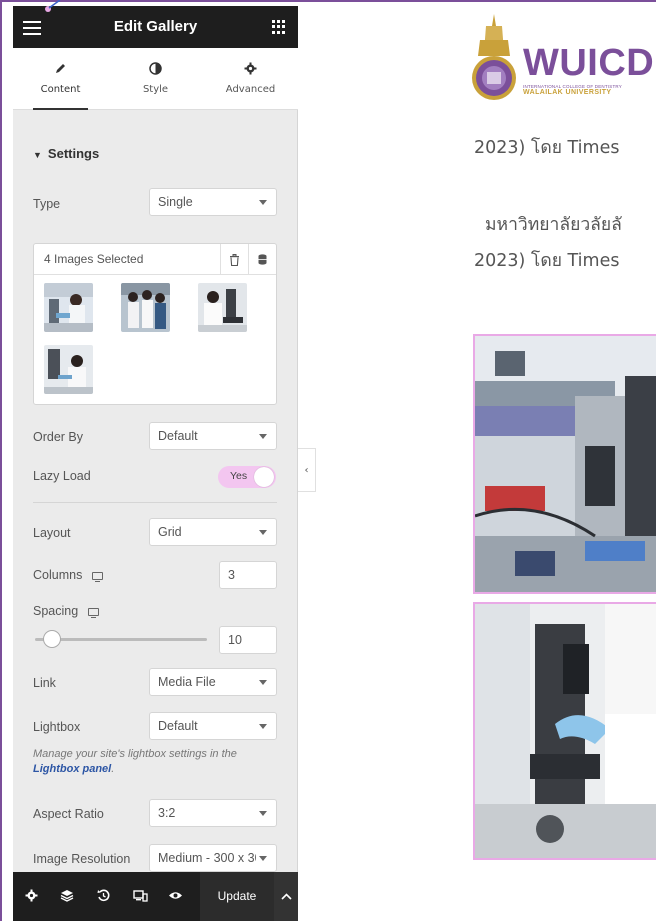 The width and height of the screenshot is (656, 921). I want to click on panel-title: Edit Gallery, so click(155, 26).